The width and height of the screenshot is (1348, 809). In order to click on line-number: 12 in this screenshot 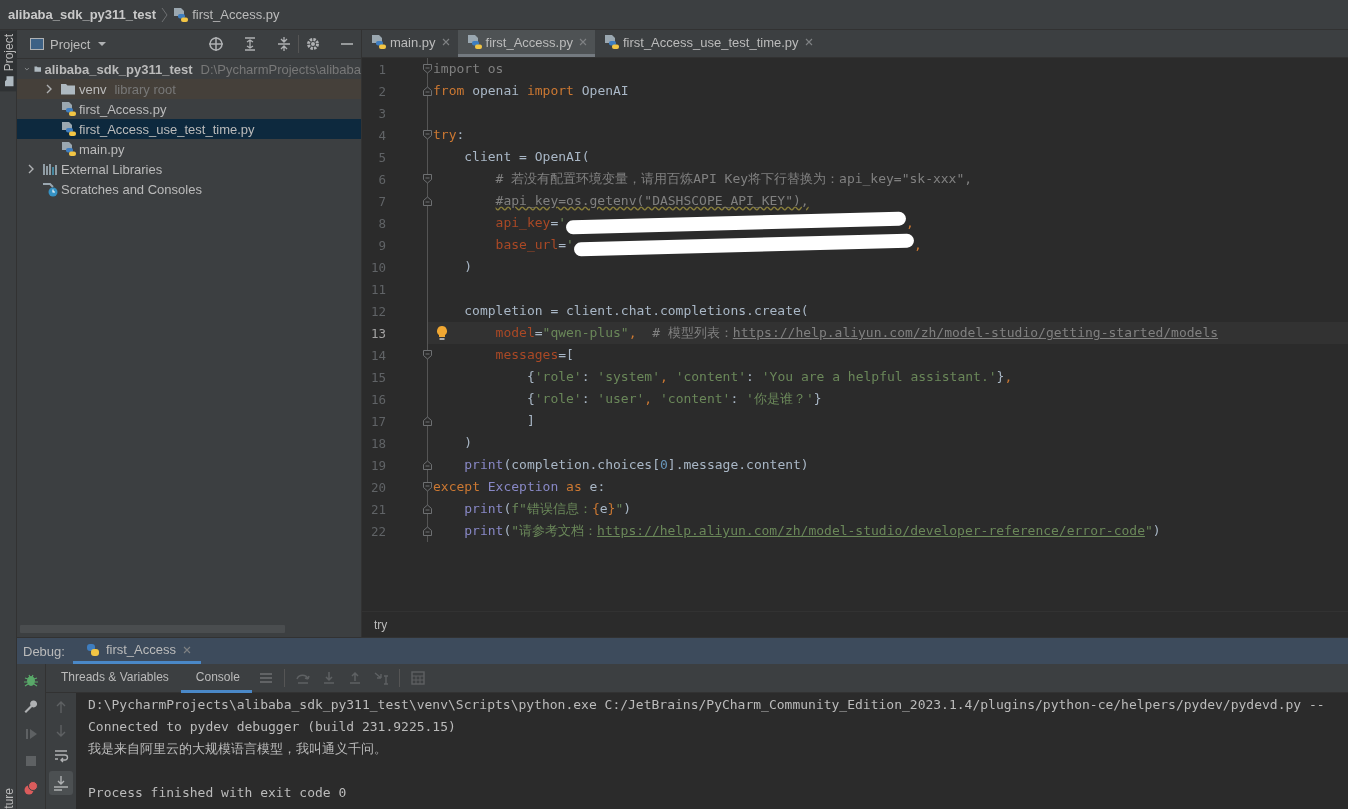, I will do `click(377, 311)`.